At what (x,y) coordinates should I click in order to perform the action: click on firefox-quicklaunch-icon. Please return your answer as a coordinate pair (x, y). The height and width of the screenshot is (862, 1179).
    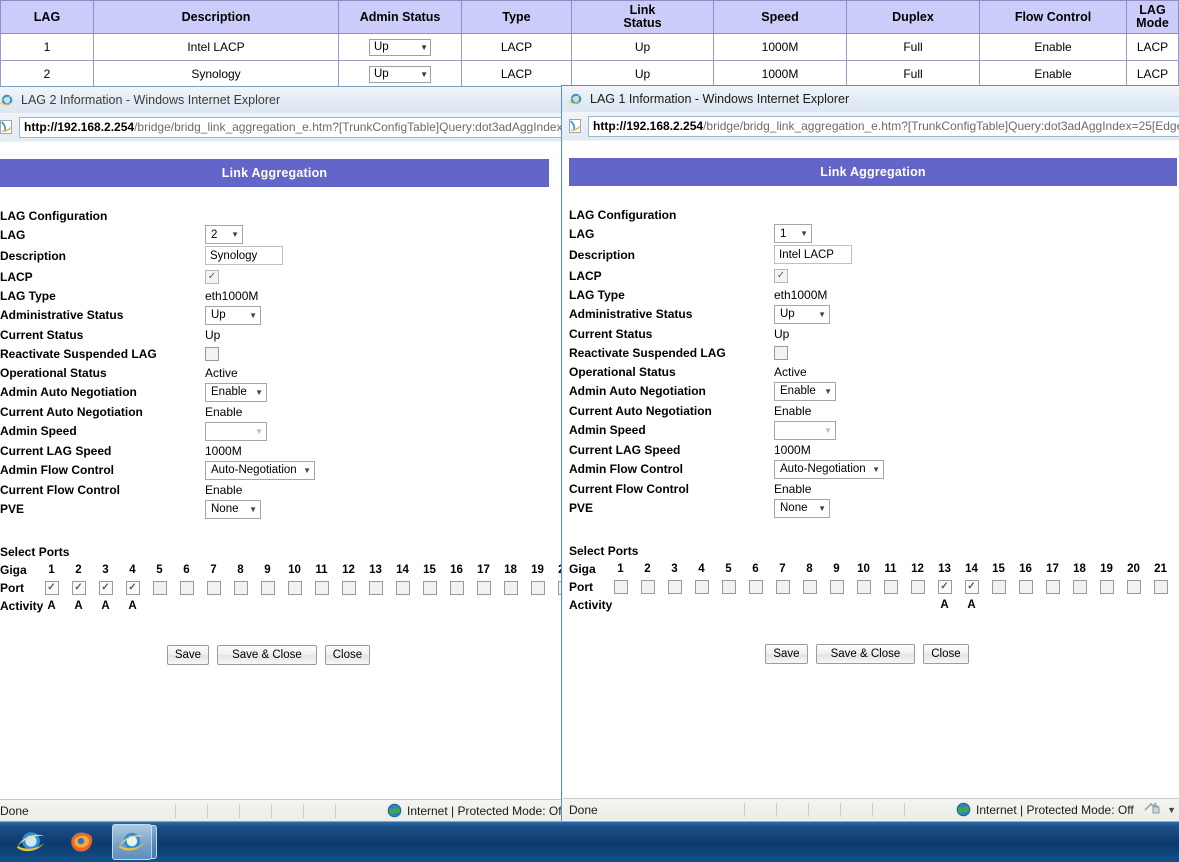
    Looking at the image, I should click on (81, 842).